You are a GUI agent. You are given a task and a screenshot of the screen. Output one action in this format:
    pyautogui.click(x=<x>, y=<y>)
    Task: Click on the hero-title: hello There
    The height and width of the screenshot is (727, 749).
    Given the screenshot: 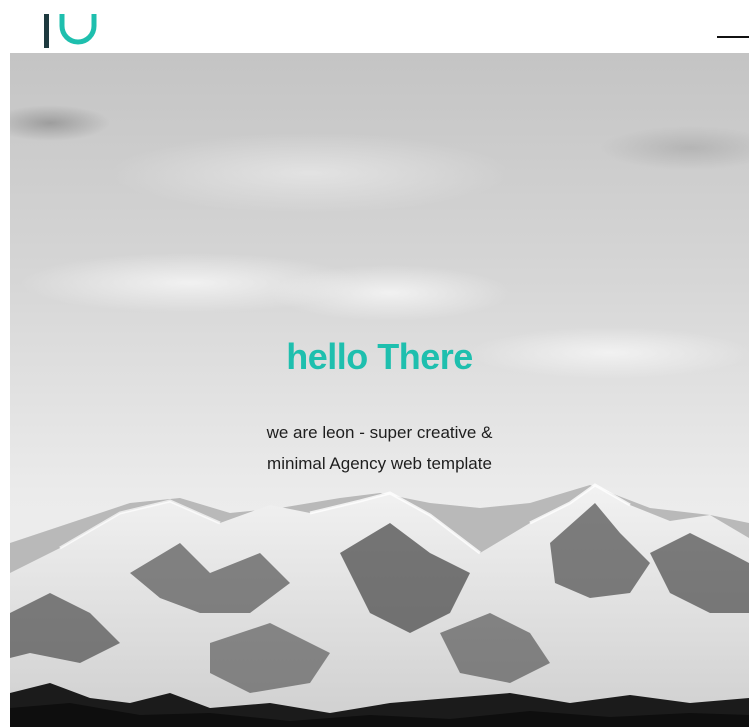 What is the action you would take?
    pyautogui.click(x=379, y=356)
    